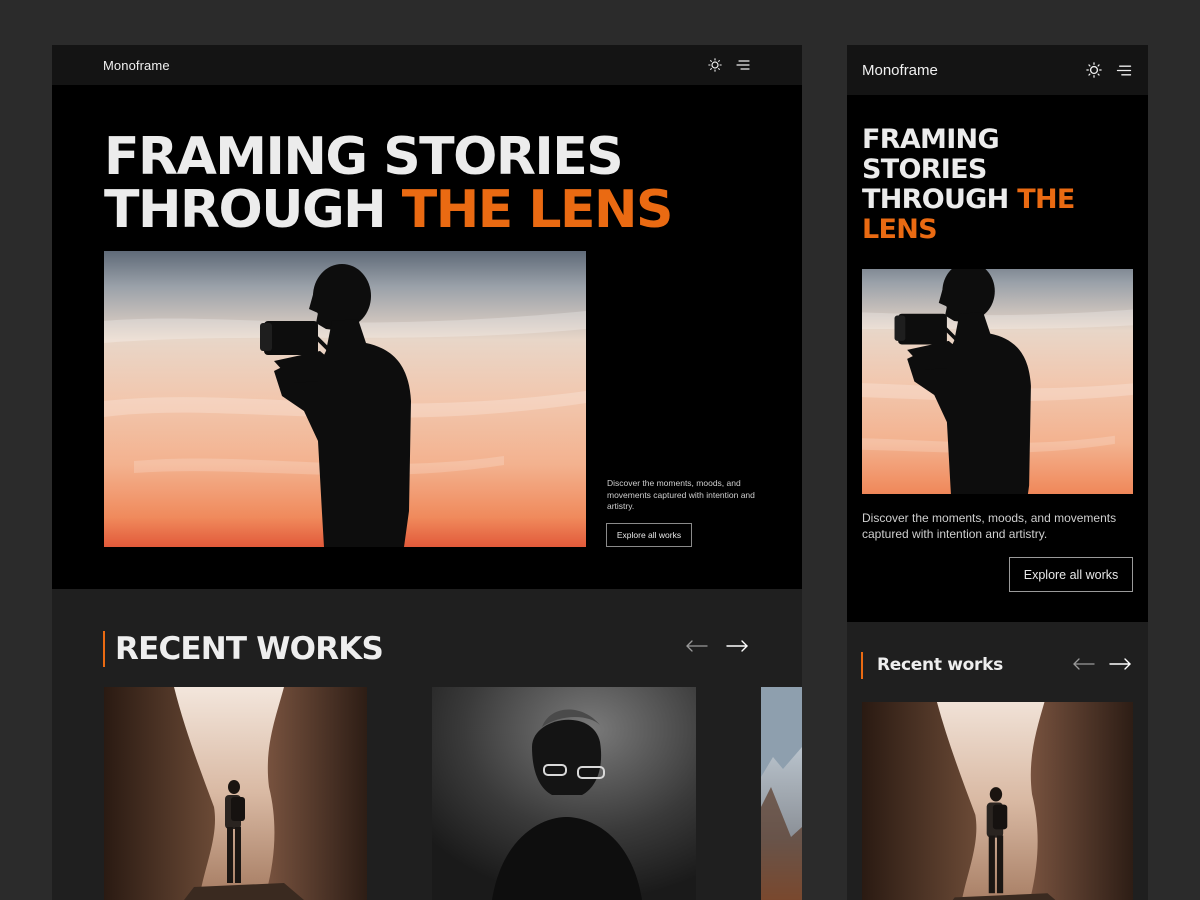 The image size is (1200, 900). What do you see at coordinates (564, 793) in the screenshot?
I see `work-card-portrait` at bounding box center [564, 793].